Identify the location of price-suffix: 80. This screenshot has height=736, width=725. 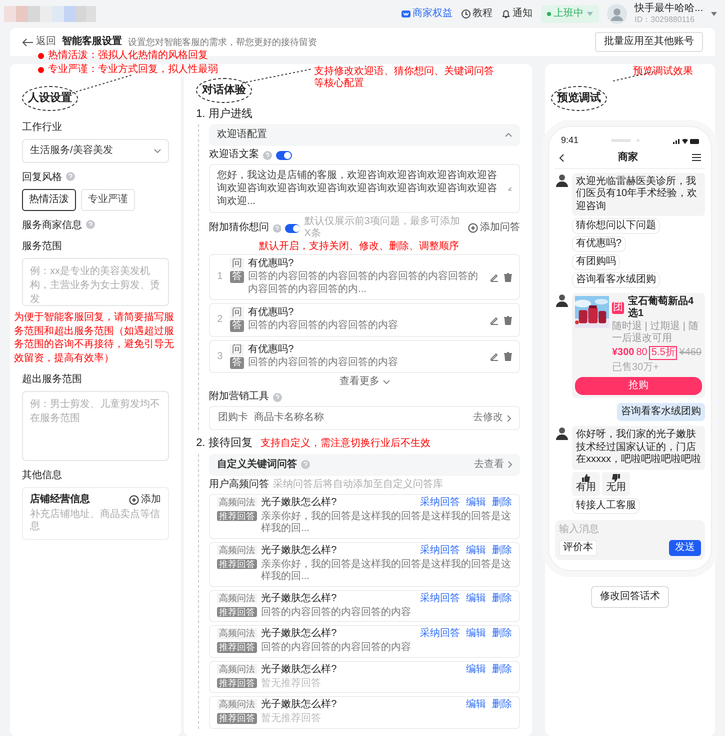
(642, 353).